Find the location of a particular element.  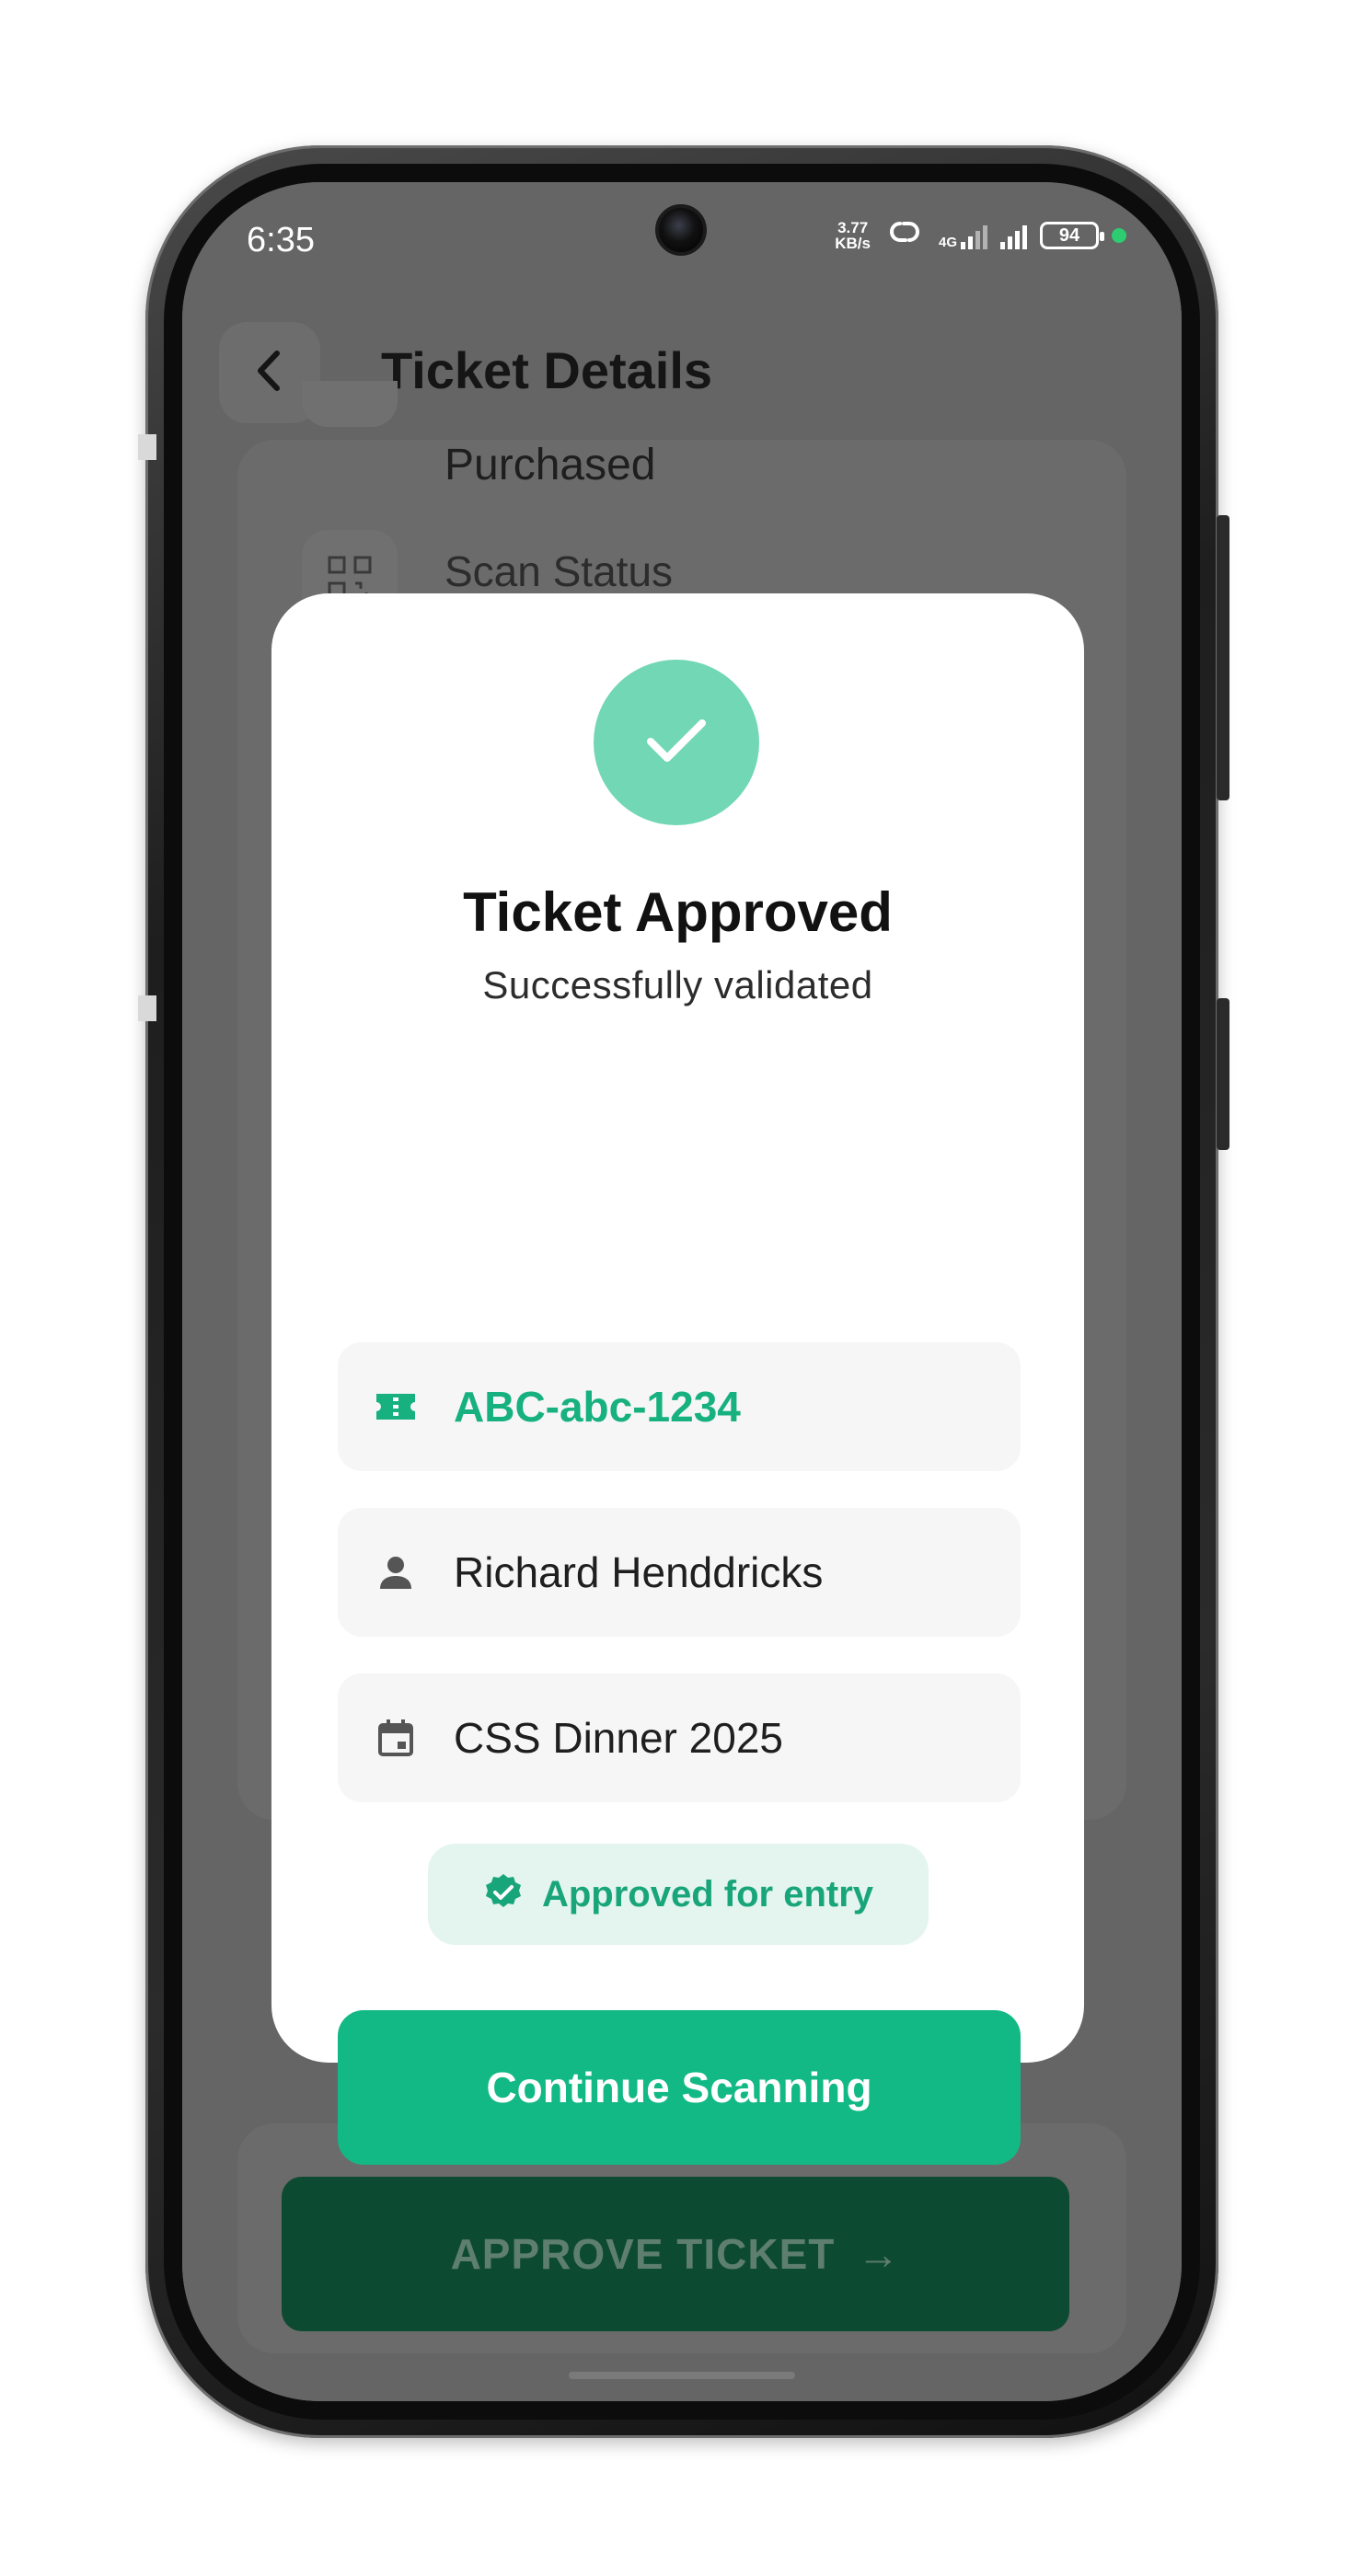

front-camera is located at coordinates (681, 230).